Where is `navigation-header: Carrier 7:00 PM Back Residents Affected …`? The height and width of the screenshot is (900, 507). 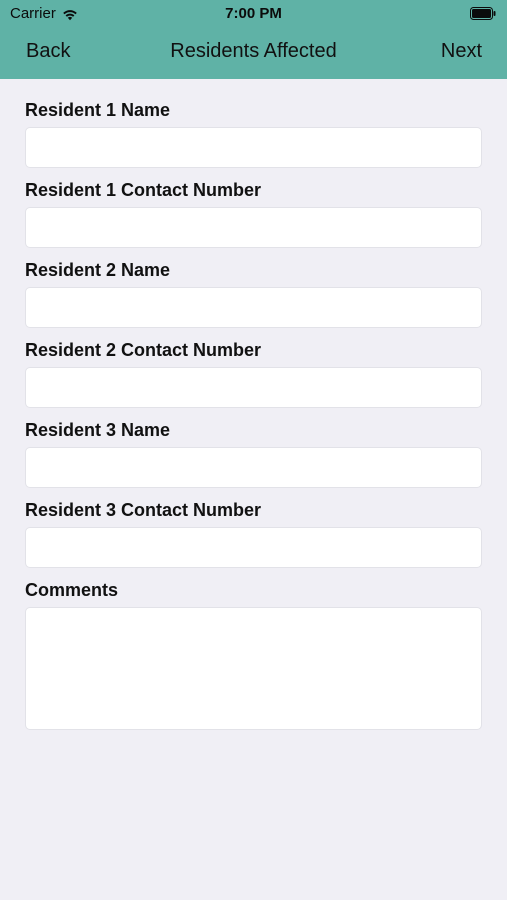 navigation-header: Carrier 7:00 PM Back Residents Affected … is located at coordinates (253, 39).